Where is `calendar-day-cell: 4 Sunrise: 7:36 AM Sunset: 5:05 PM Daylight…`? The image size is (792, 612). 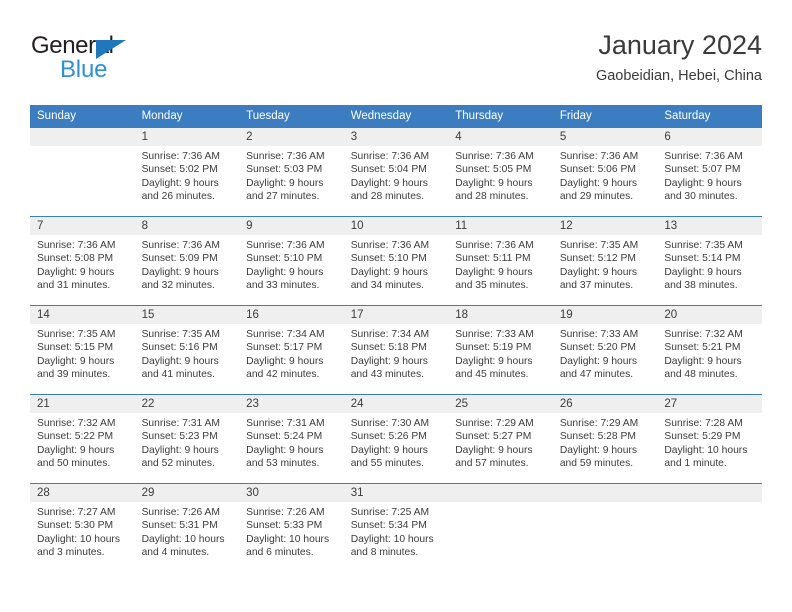 calendar-day-cell: 4 Sunrise: 7:36 AM Sunset: 5:05 PM Daylight… is located at coordinates (500, 172).